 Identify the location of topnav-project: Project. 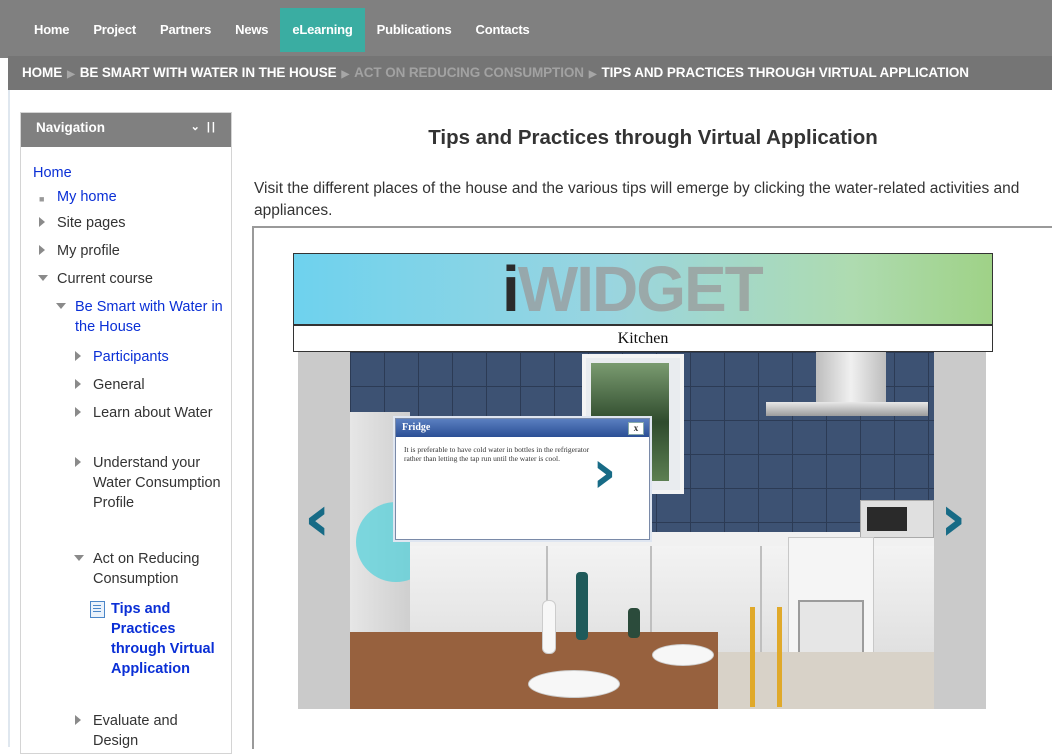
(114, 30).